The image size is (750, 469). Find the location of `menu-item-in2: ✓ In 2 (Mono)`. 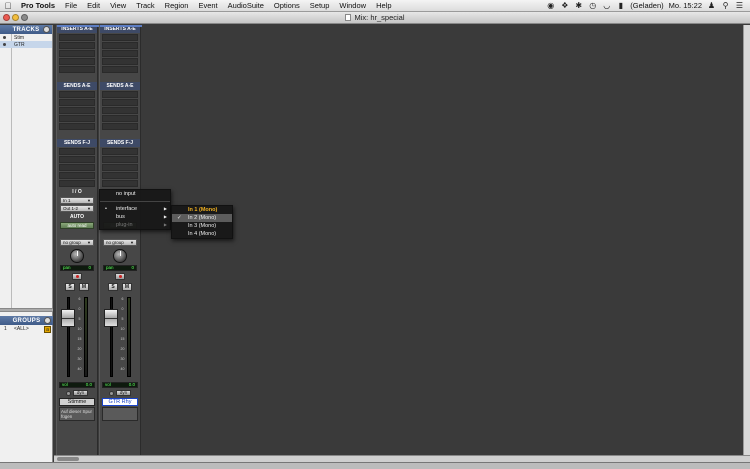

menu-item-in2: ✓ In 2 (Mono) is located at coordinates (202, 218).